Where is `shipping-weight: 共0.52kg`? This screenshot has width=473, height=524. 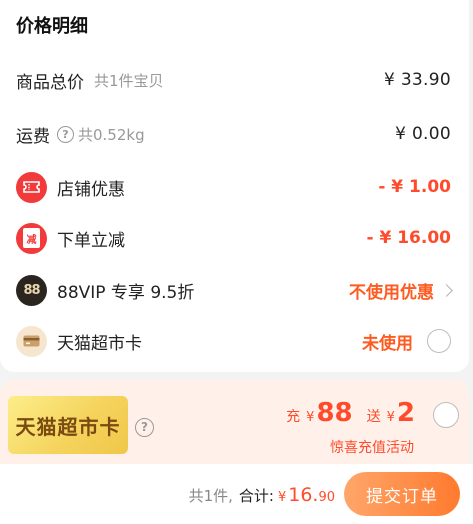 shipping-weight: 共0.52kg is located at coordinates (111, 134).